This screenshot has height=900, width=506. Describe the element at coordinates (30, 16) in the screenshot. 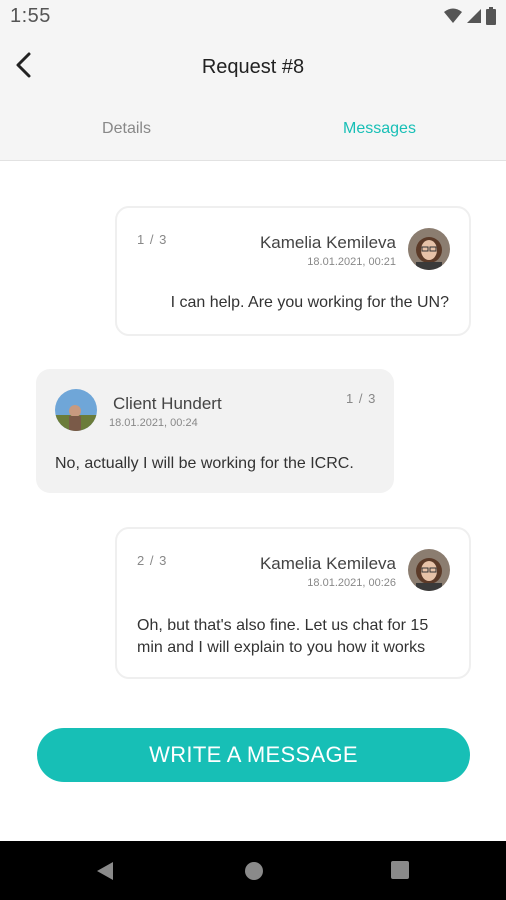

I see `status-time: 1:55` at that location.